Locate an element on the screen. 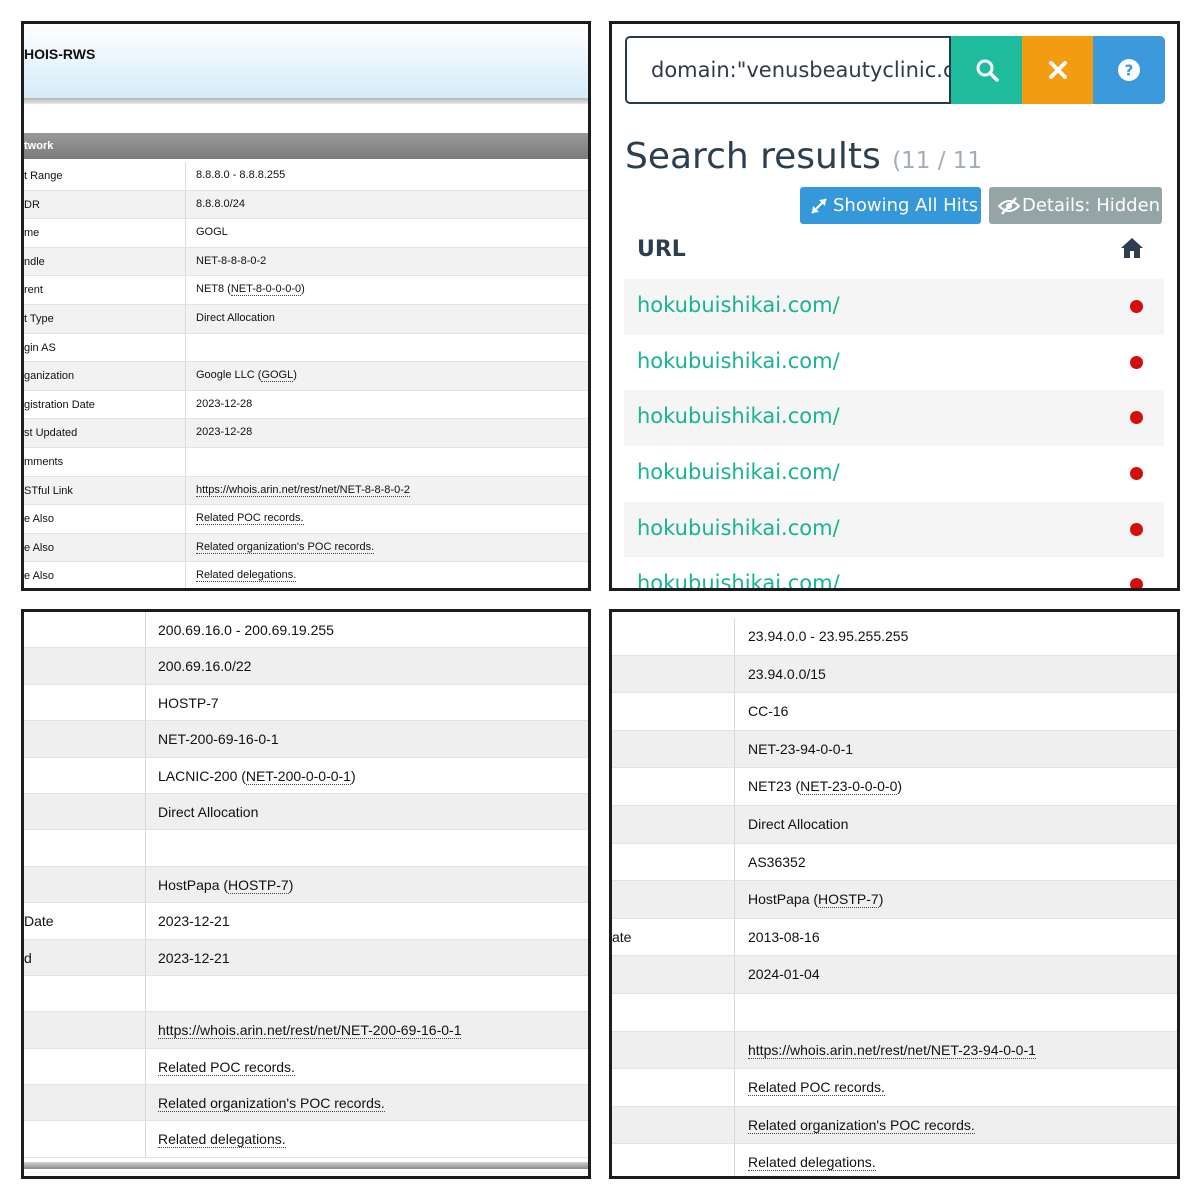  table-row: mments is located at coordinates (306, 462).